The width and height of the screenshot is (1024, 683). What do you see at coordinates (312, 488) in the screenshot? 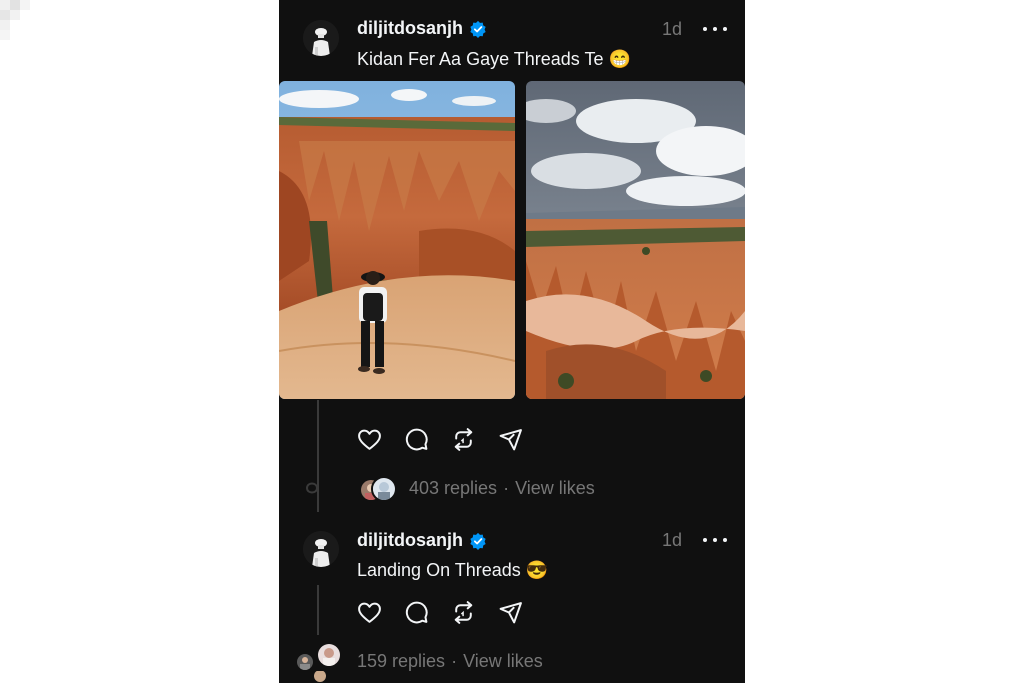
I see `thread-loop-icon` at bounding box center [312, 488].